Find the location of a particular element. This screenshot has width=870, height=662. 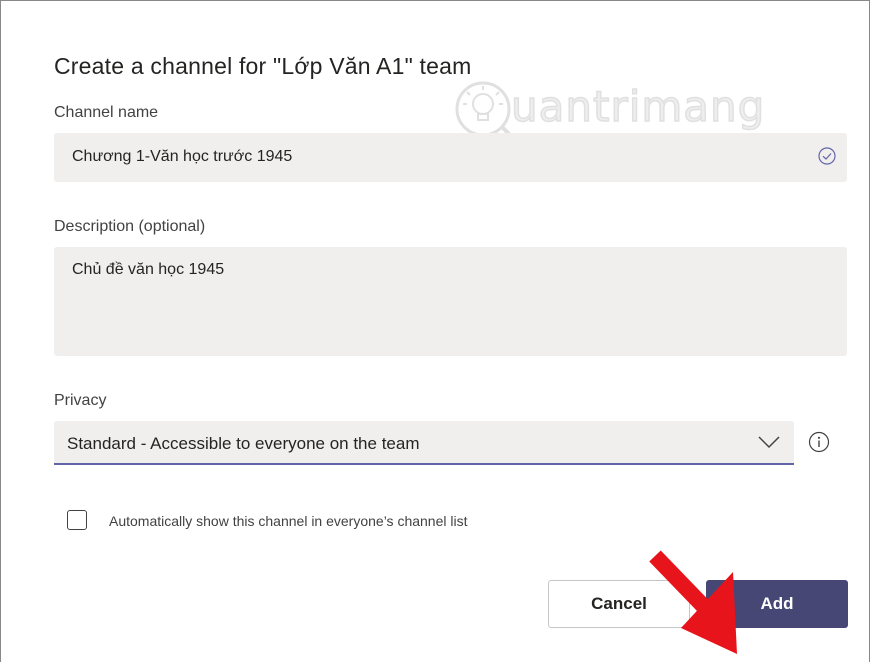

privacy-label: Privacy is located at coordinates (80, 400).